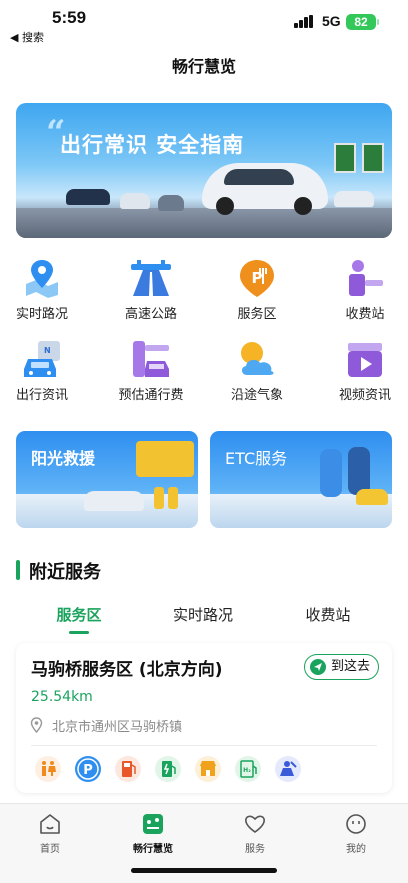 The image size is (408, 883). Describe the element at coordinates (107, 479) in the screenshot. I see `sunshine-rescue-card: 阳光救援` at that location.